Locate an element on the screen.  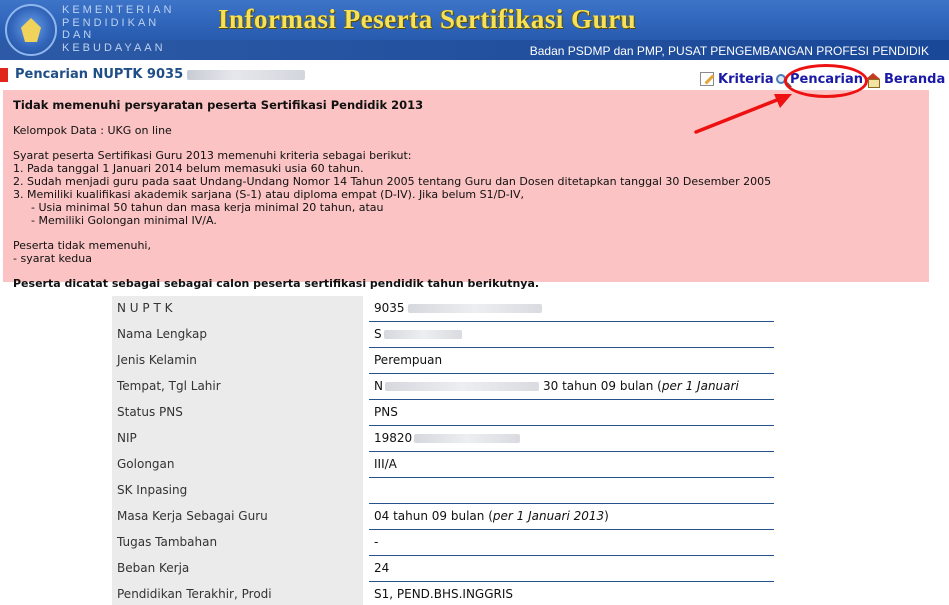
ministry-name: KEMENTERIAN PENDIDIKAN DAN KEBUDAYAAN is located at coordinates (118, 29).